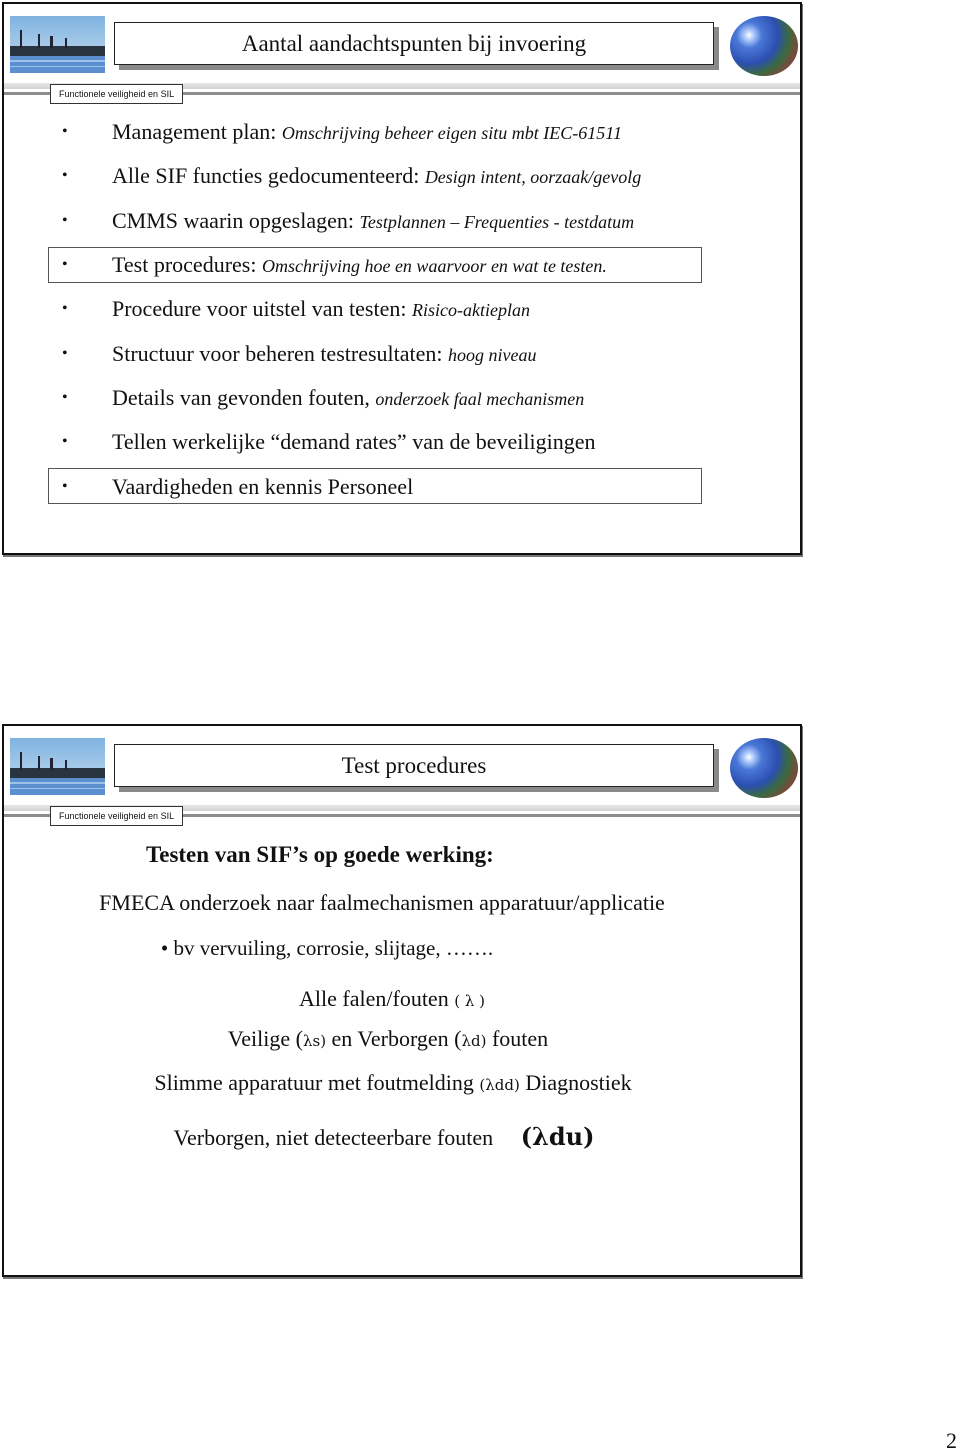  I want to click on lambda-dd: (λdd), so click(499, 1085).